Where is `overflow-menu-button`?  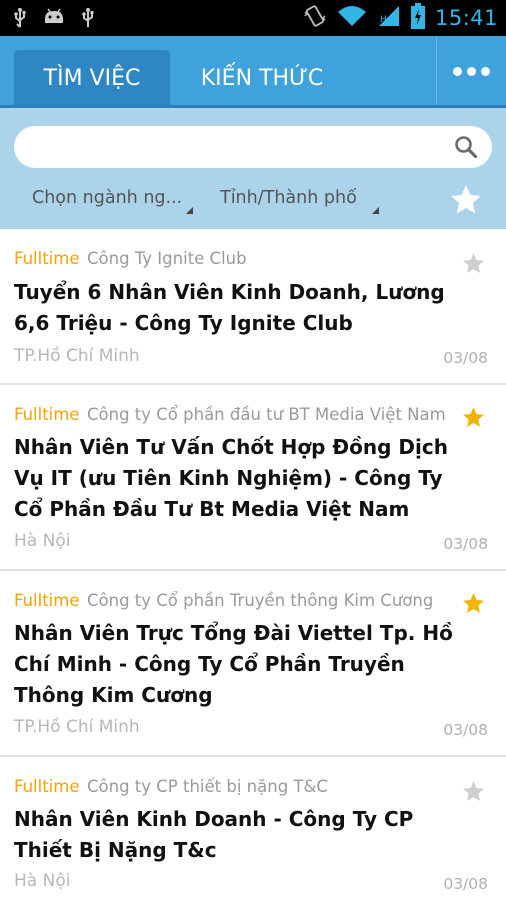 overflow-menu-button is located at coordinates (471, 71).